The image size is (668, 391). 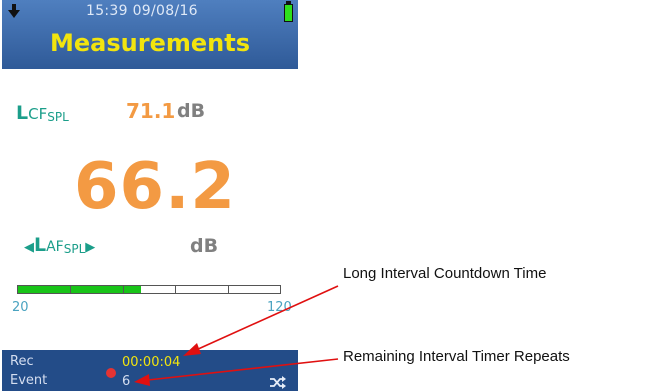 I want to click on battery-icon, so click(x=288, y=13).